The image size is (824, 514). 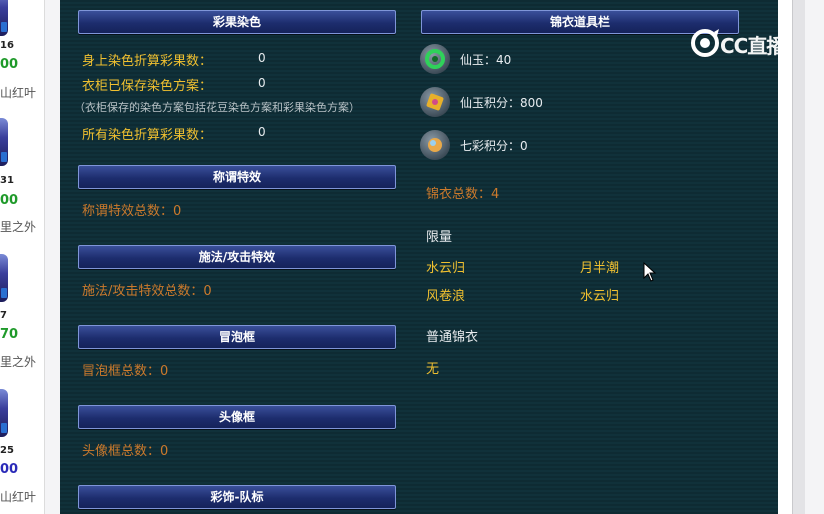 I want to click on dye-body-value: 0, so click(x=262, y=58).